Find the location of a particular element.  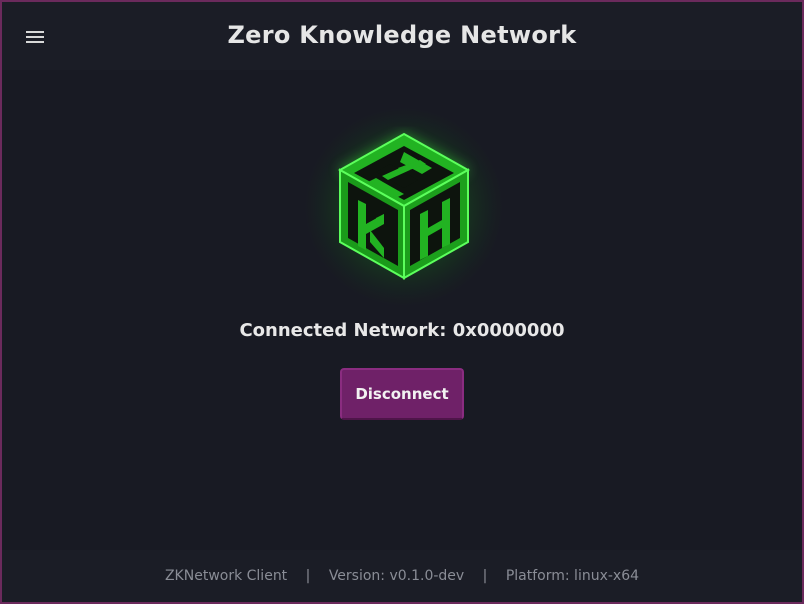

zkn-cube-logo-icon is located at coordinates (402, 207).